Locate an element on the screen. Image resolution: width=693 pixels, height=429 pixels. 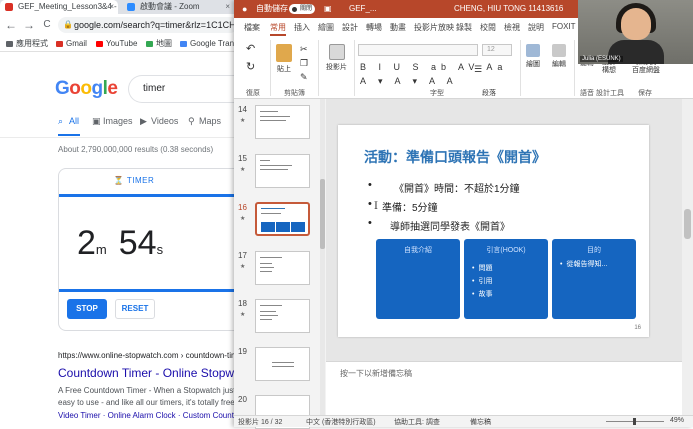
tab-design: 設計 is located at coordinates (350, 27).